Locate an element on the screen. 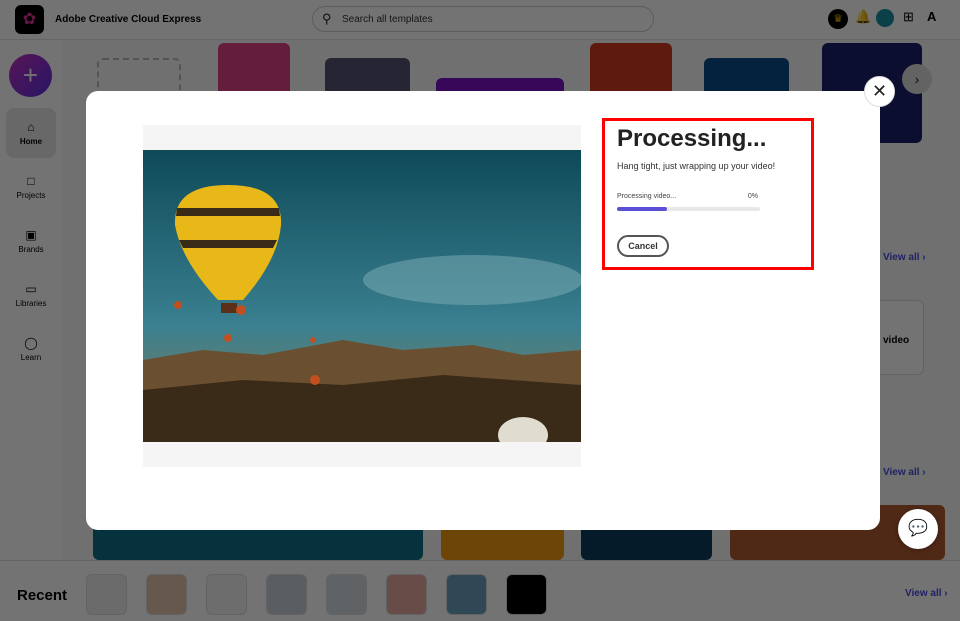  search-bar: ⚲ Search all templates is located at coordinates (483, 19).